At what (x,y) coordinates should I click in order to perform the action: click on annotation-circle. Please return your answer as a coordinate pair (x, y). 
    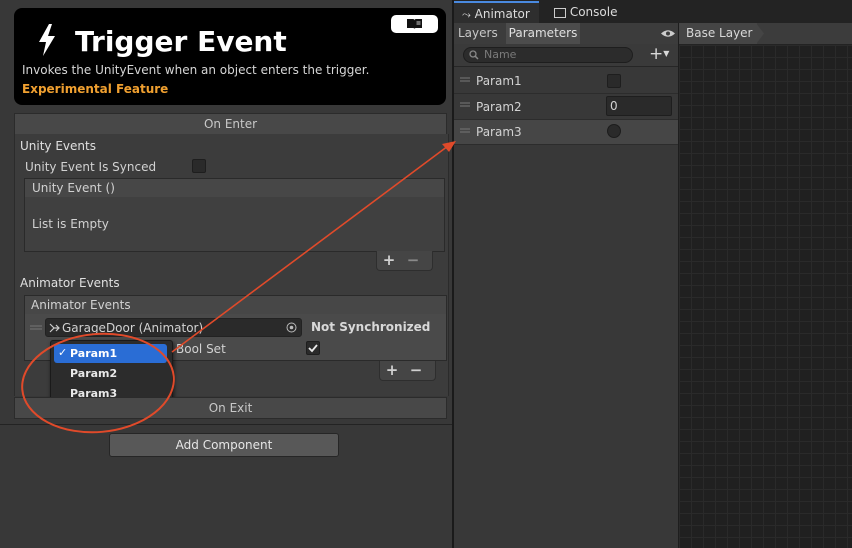
    Looking at the image, I should click on (98, 383).